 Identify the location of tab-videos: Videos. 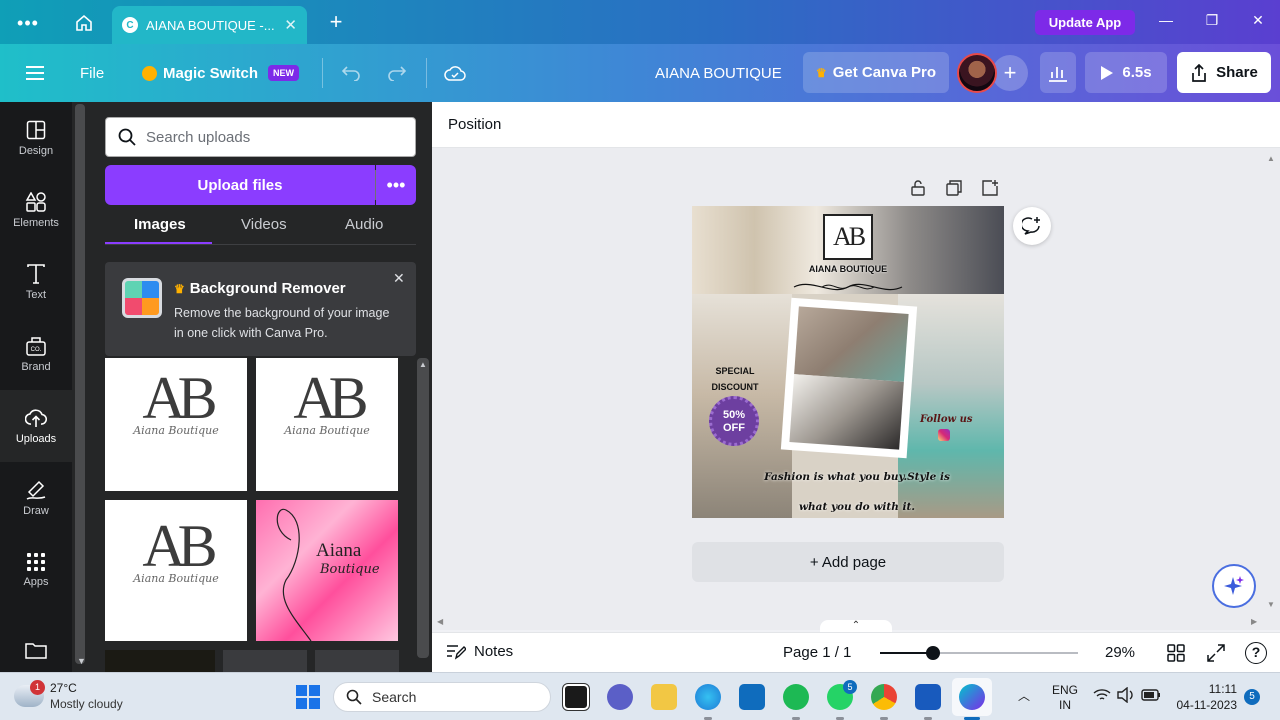
(264, 224).